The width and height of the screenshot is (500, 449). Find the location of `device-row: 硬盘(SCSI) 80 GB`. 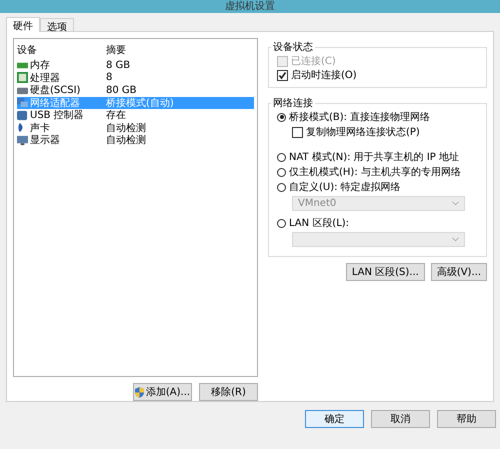

device-row: 硬盘(SCSI) 80 GB is located at coordinates (135, 90).